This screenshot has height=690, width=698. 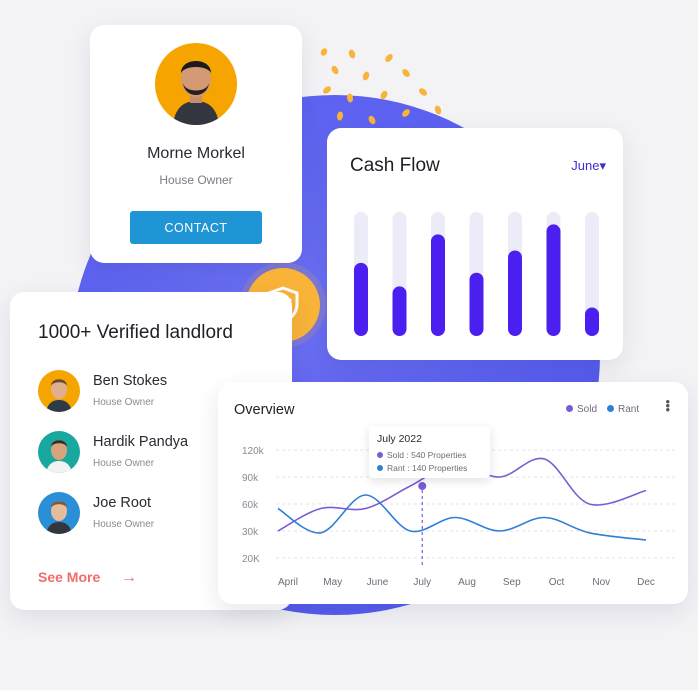 What do you see at coordinates (629, 409) in the screenshot?
I see `legend-label: Rant` at bounding box center [629, 409].